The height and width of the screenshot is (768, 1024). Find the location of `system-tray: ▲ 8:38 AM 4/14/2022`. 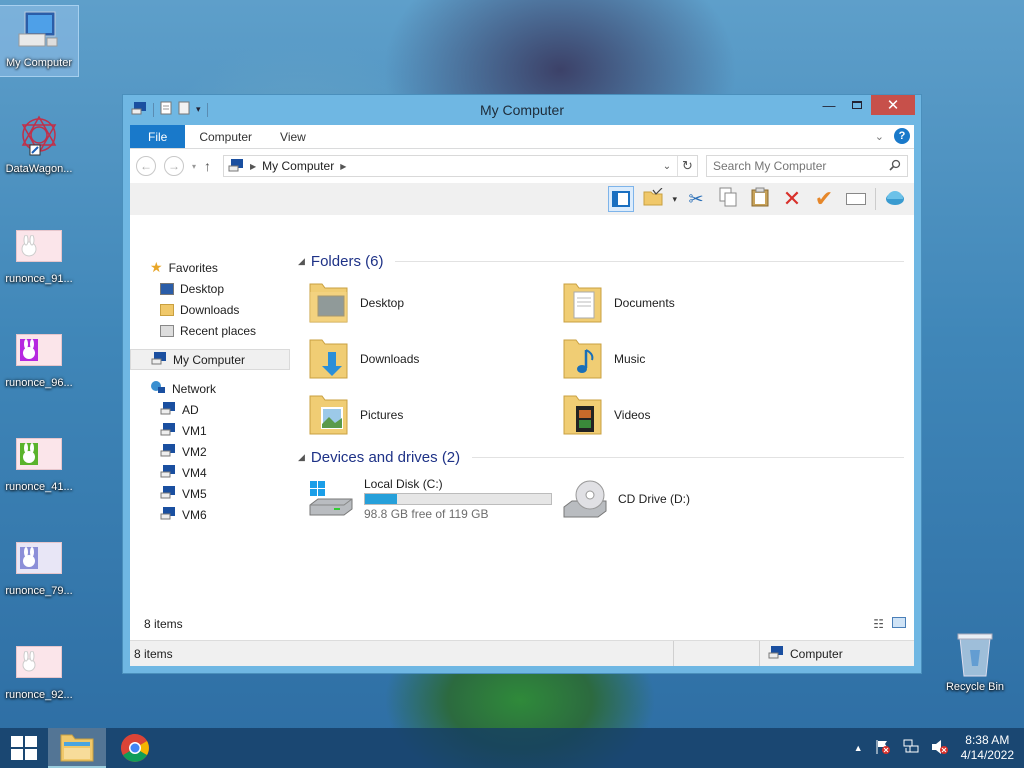

system-tray: ▲ 8:38 AM 4/14/2022 is located at coordinates (934, 748).